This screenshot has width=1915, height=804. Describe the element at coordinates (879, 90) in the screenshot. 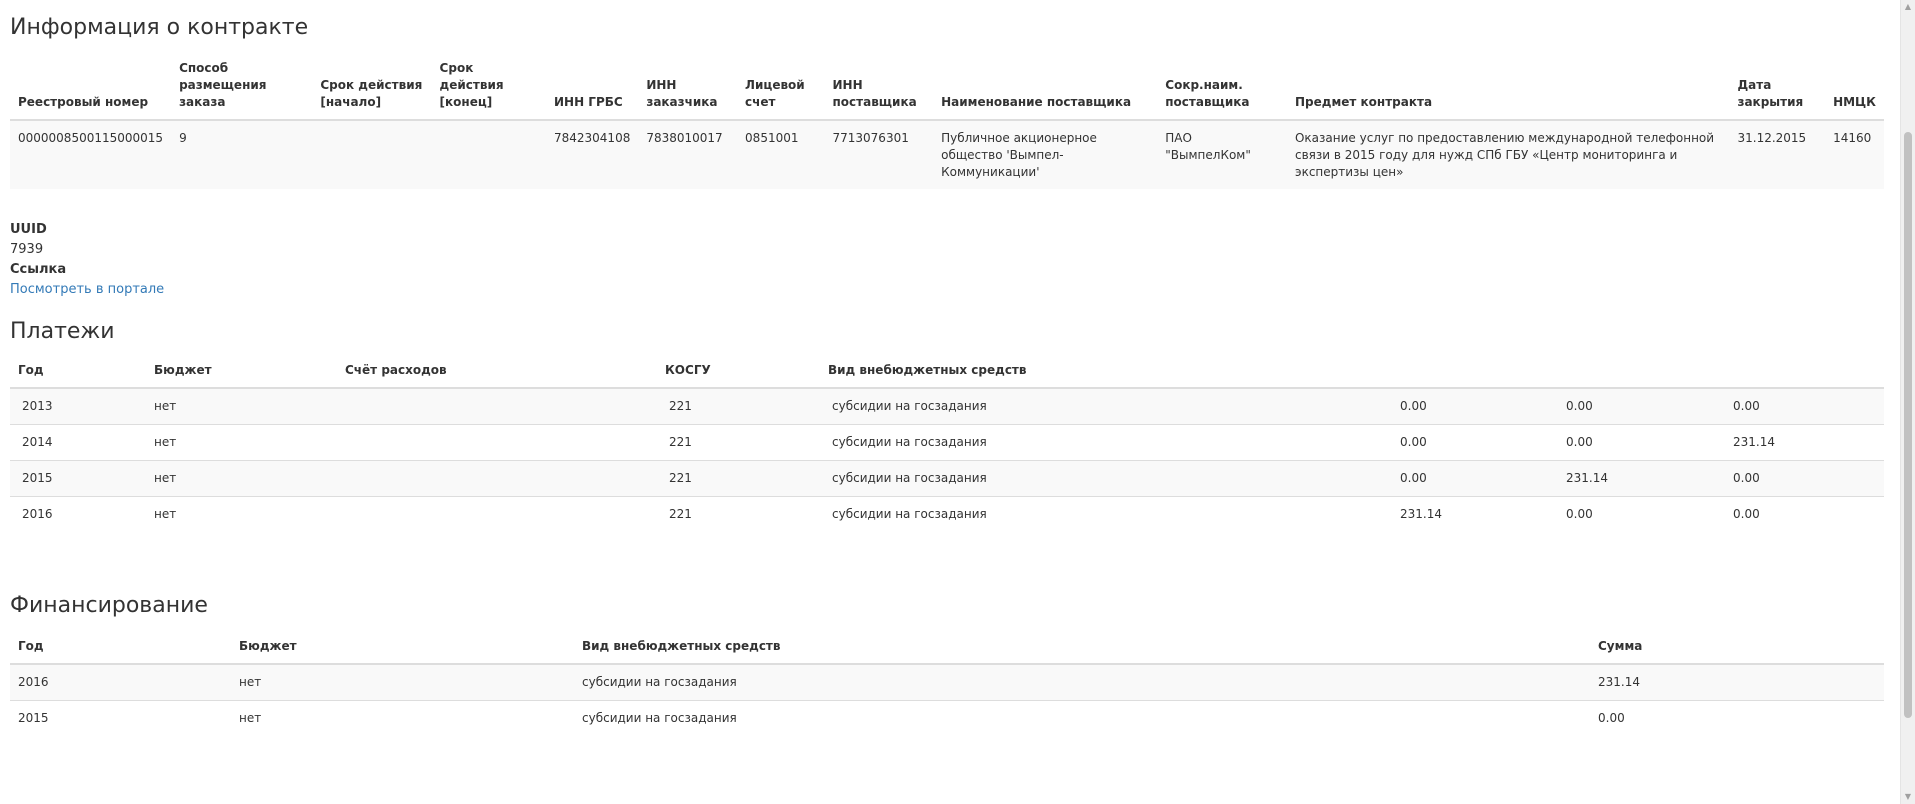

I see `col-inn-supplier: ИНН поставщика` at that location.